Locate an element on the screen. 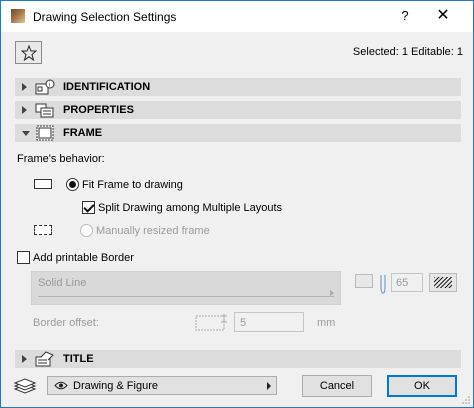  eye-icon is located at coordinates (61, 385).